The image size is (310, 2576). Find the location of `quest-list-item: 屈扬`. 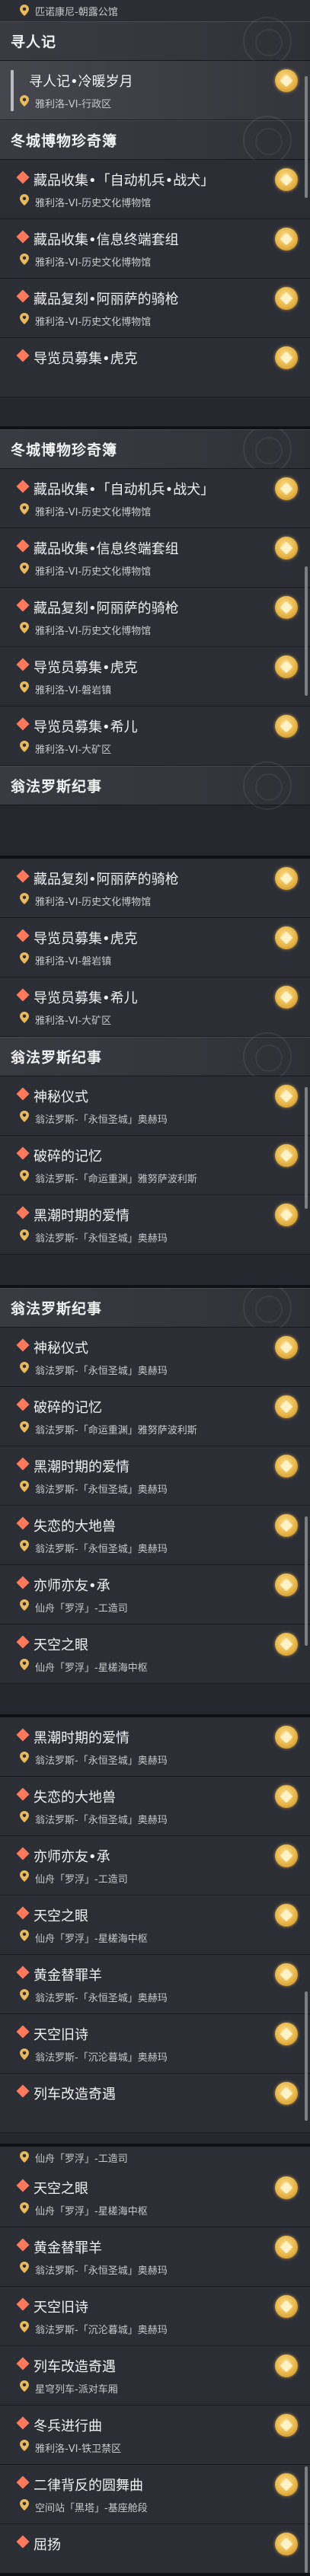

quest-list-item: 屈扬 is located at coordinates (155, 2548).